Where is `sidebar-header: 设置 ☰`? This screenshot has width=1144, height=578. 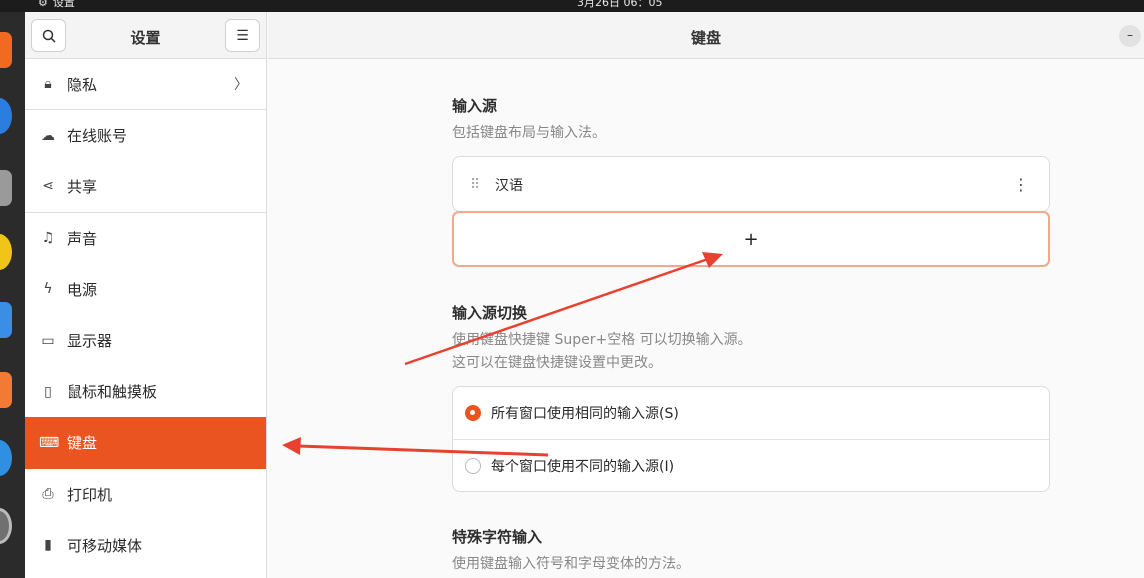 sidebar-header: 设置 ☰ is located at coordinates (145, 35).